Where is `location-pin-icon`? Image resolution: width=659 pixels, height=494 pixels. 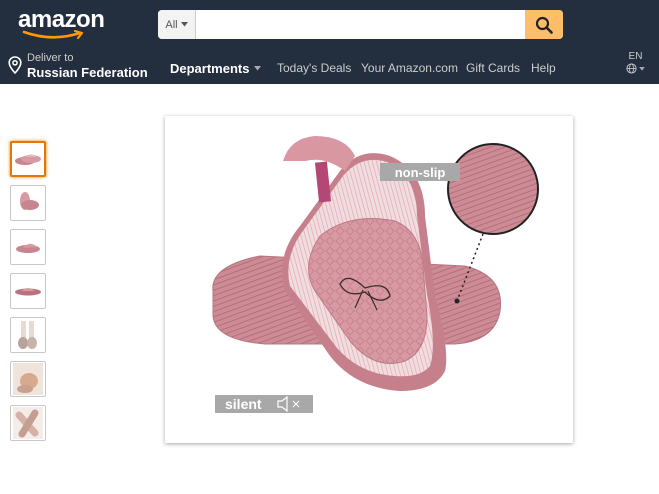
location-pin-icon is located at coordinates (15, 65).